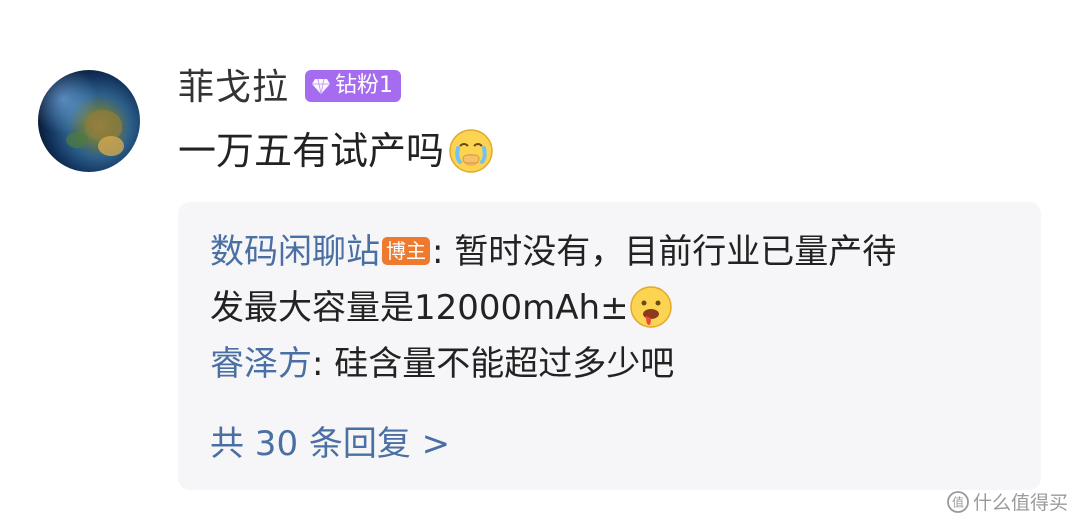 This screenshot has height=523, width=1080. I want to click on drooling-face-emoji-icon, so click(651, 307).